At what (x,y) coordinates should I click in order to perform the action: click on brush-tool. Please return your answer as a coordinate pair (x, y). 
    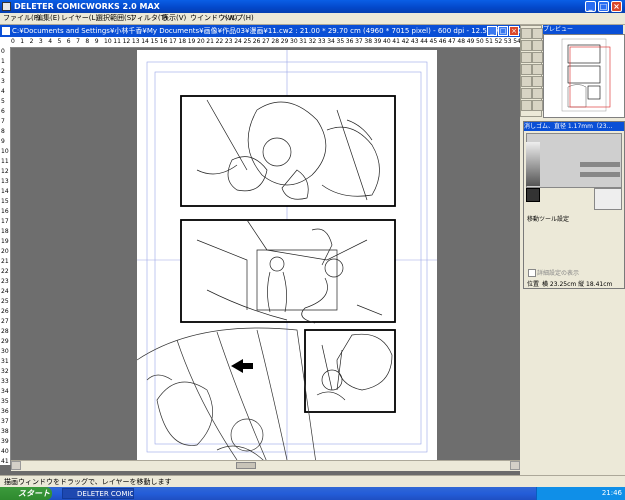
    Looking at the image, I should click on (537, 45).